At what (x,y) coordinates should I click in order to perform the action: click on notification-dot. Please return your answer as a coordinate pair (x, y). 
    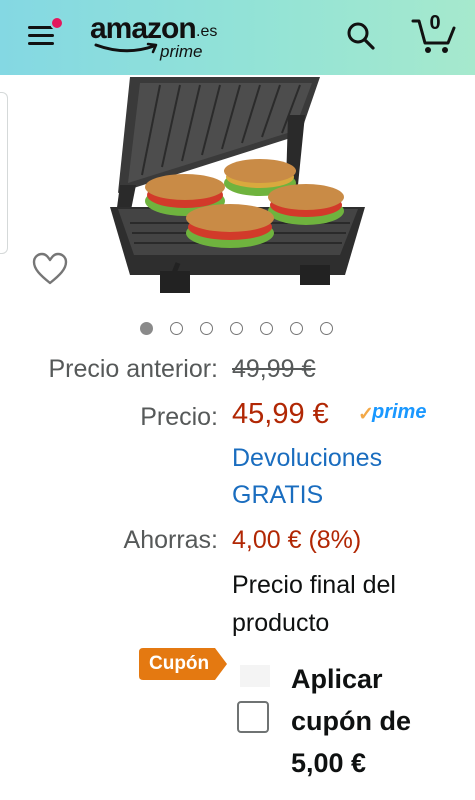
    Looking at the image, I should click on (57, 23).